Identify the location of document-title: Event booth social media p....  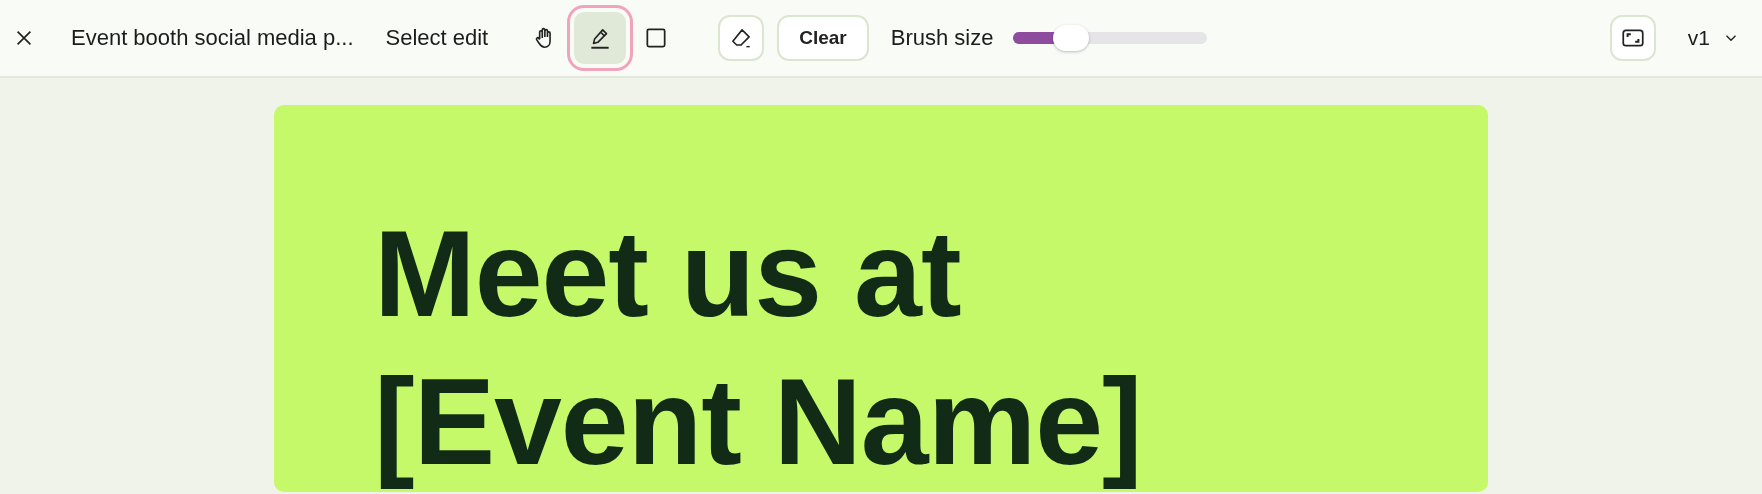
(212, 38).